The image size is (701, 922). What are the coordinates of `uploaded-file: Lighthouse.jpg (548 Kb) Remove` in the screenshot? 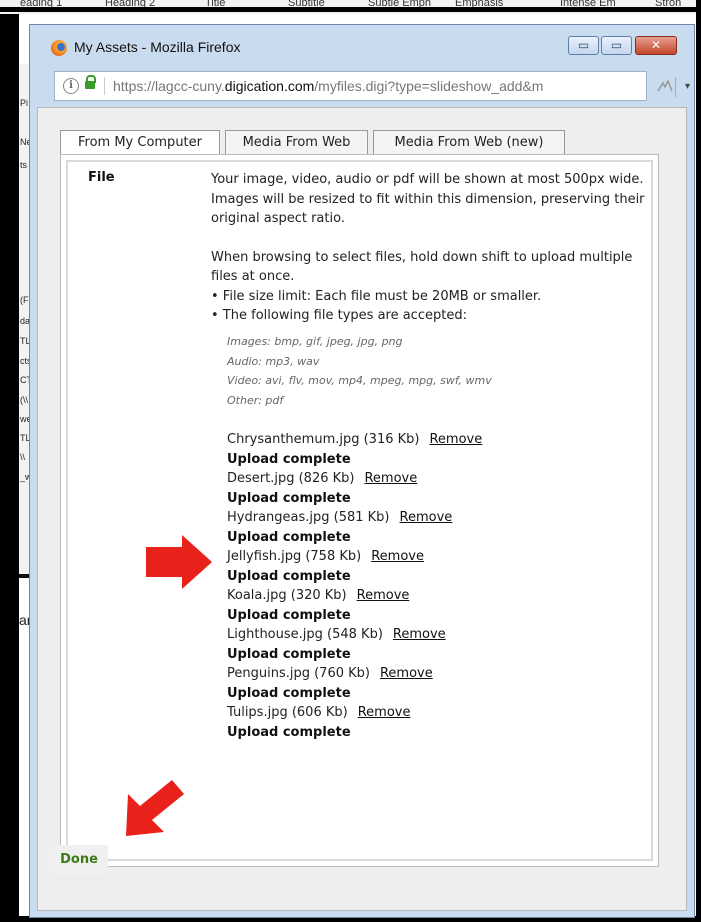 It's located at (354, 635).